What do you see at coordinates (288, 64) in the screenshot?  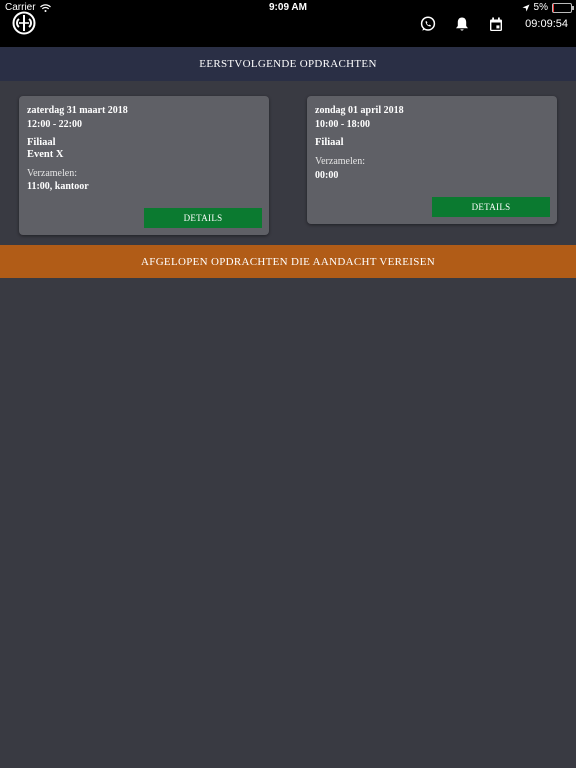 I see `upcoming-header: EERSTVOLGENDE OPDRACHTEN` at bounding box center [288, 64].